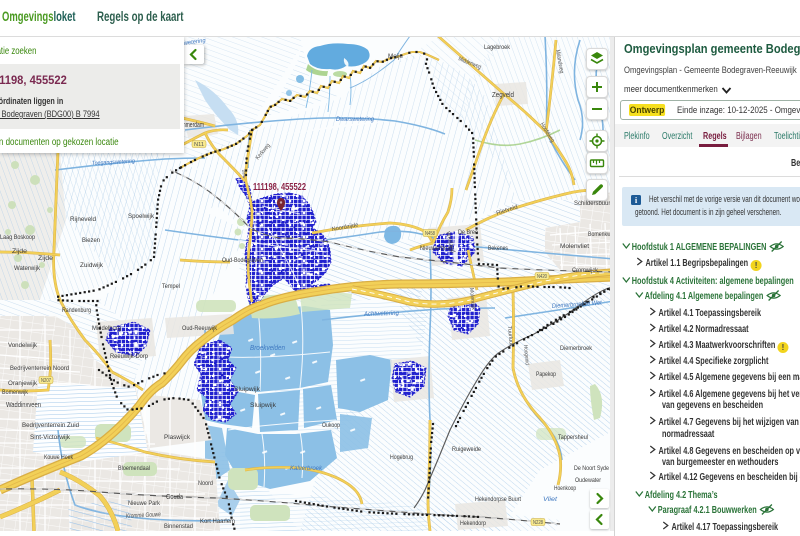 The image size is (800, 536). Describe the element at coordinates (129, 356) in the screenshot. I see `svg-text: Reeuwijk-Dorp` at that location.